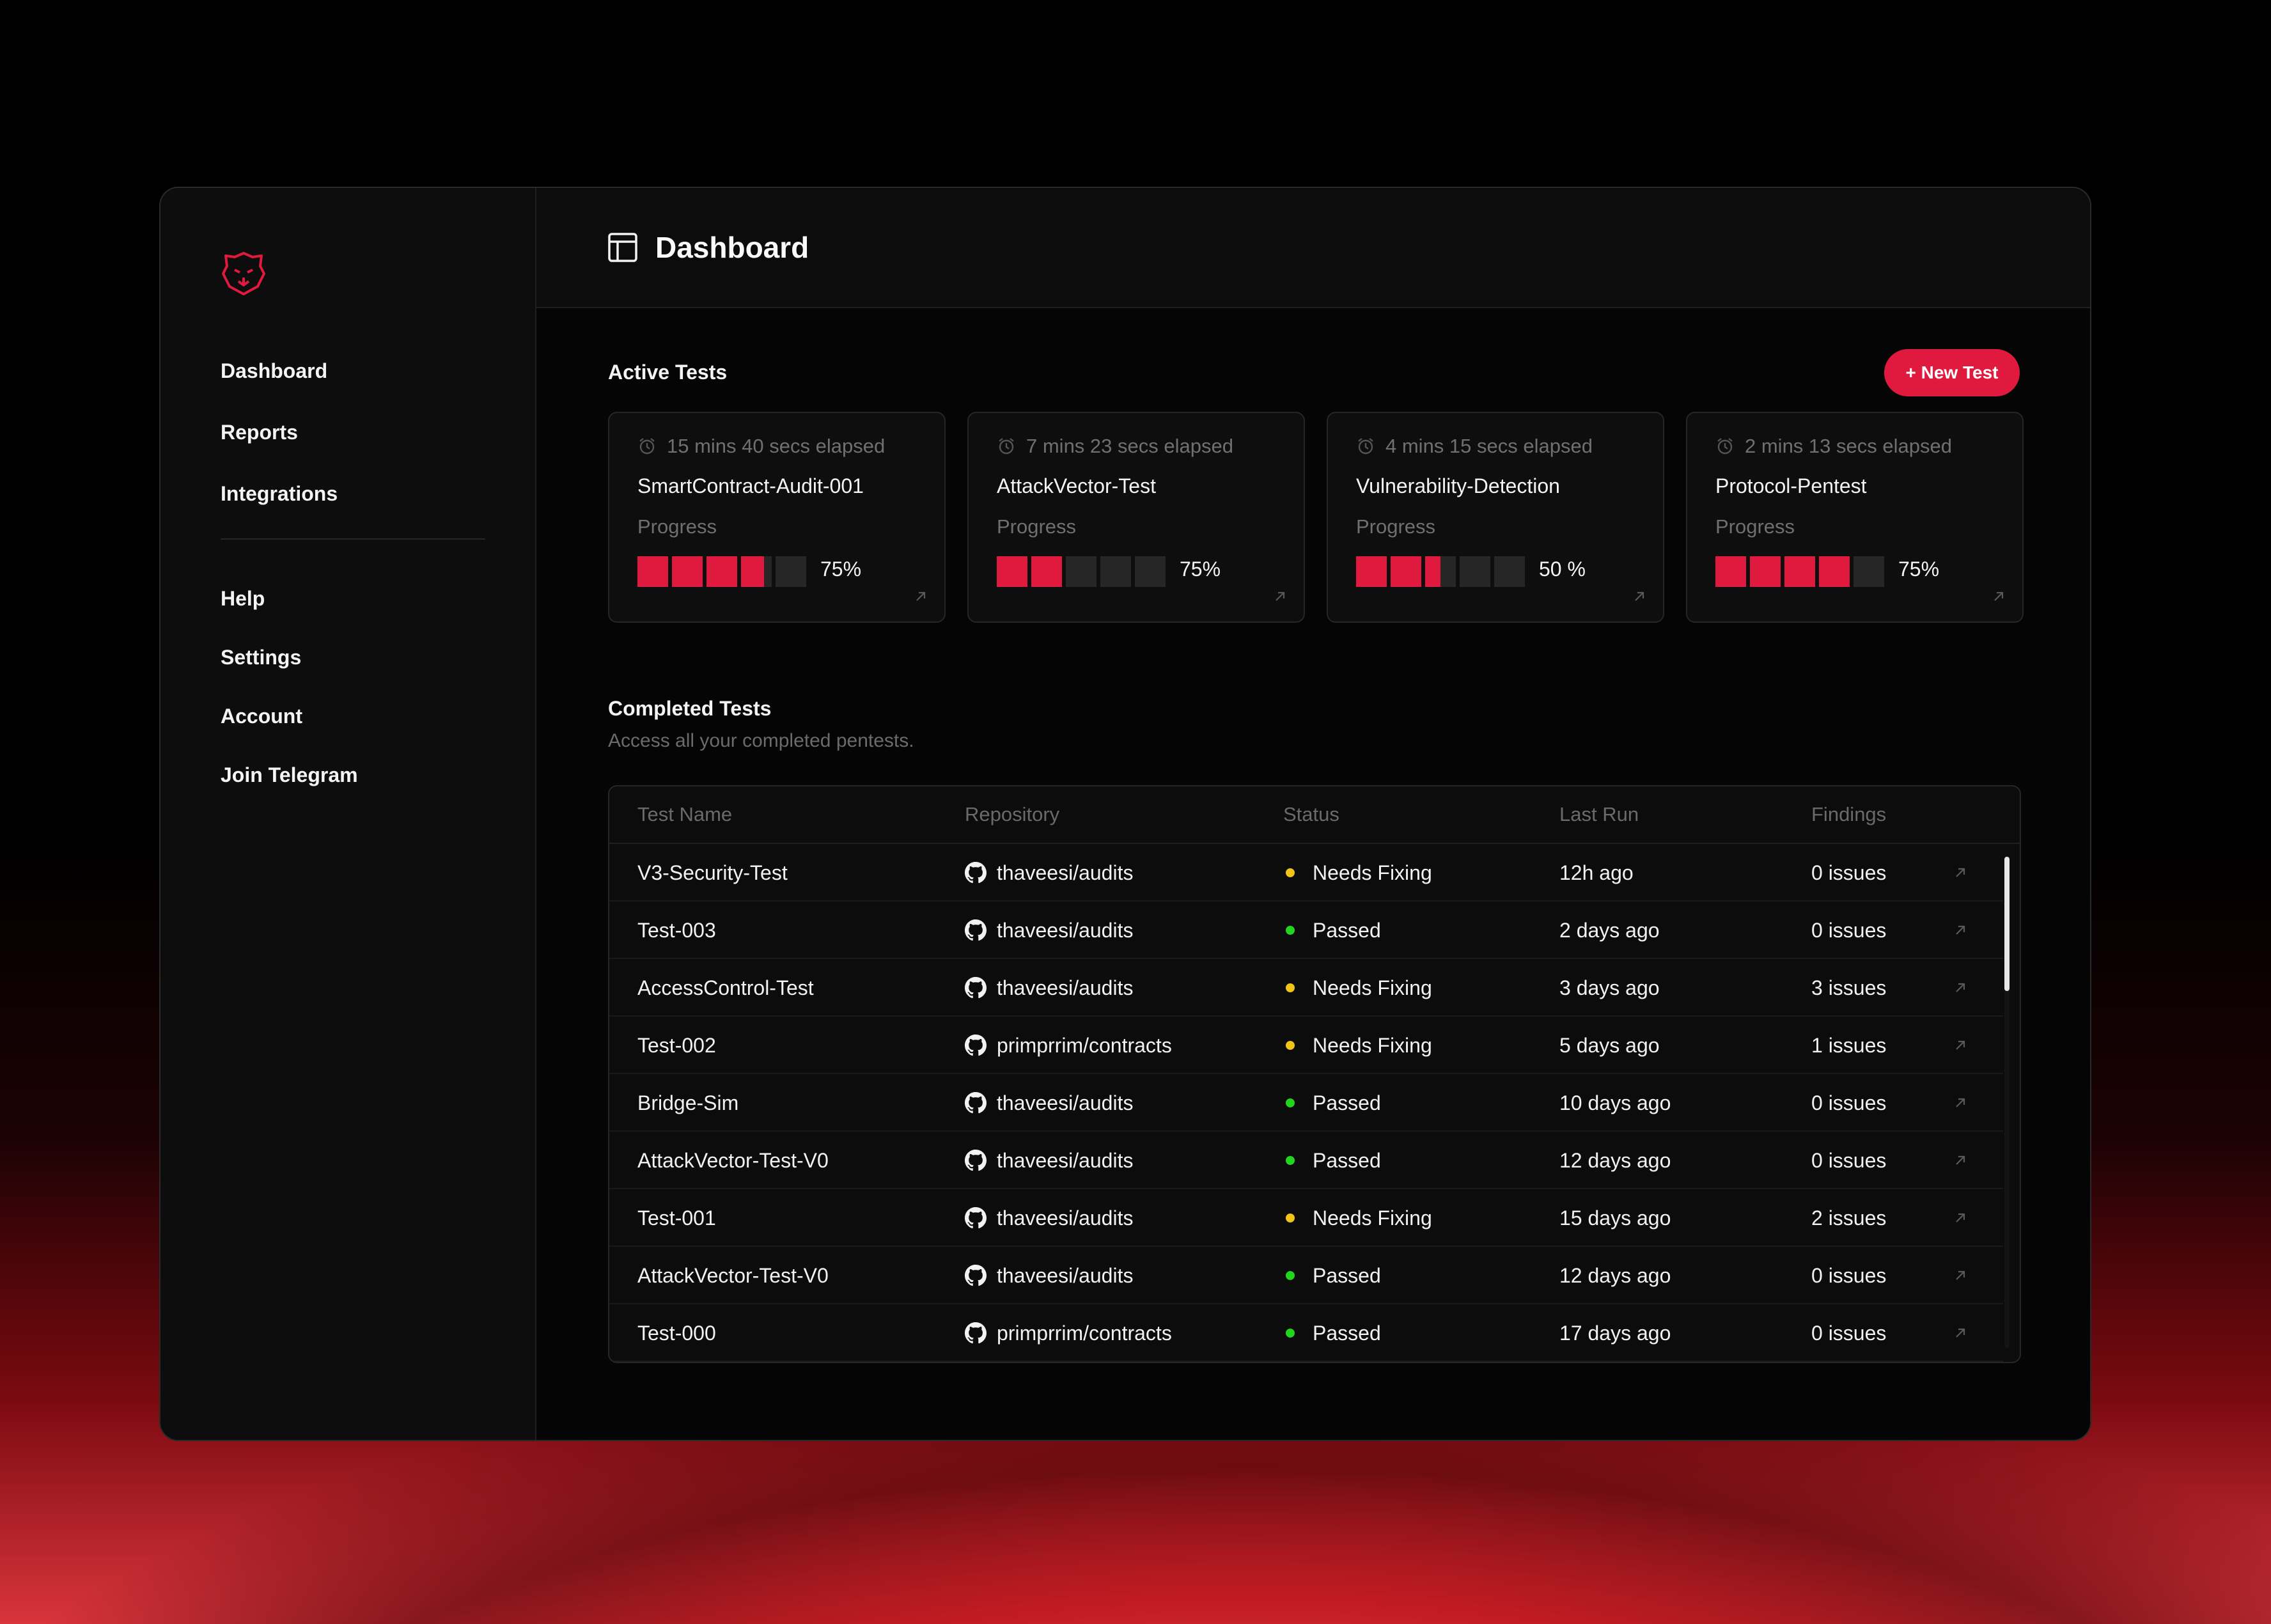 This screenshot has height=1624, width=2271. What do you see at coordinates (289, 599) in the screenshot?
I see `nav-item-help: Help` at bounding box center [289, 599].